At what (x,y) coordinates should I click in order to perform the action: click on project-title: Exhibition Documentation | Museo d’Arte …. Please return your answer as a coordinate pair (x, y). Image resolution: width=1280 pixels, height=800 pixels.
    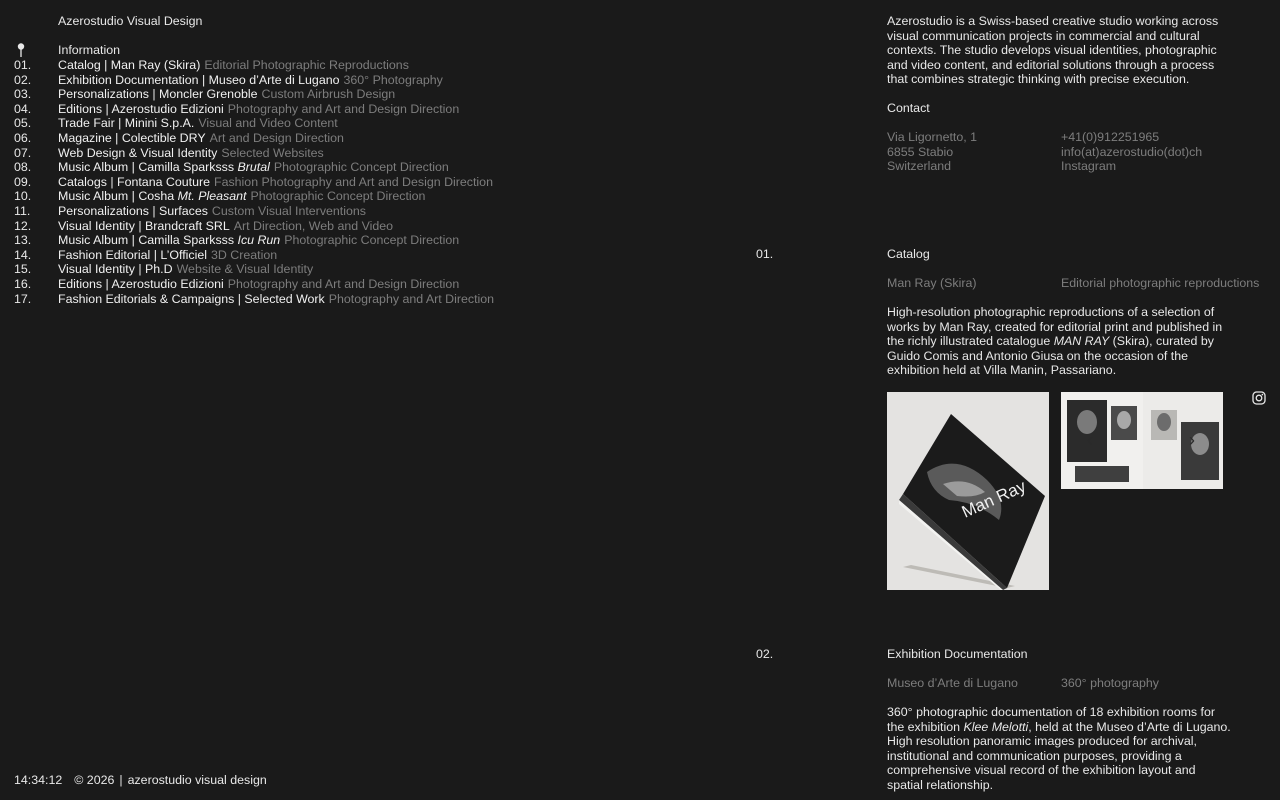
    Looking at the image, I should click on (199, 79).